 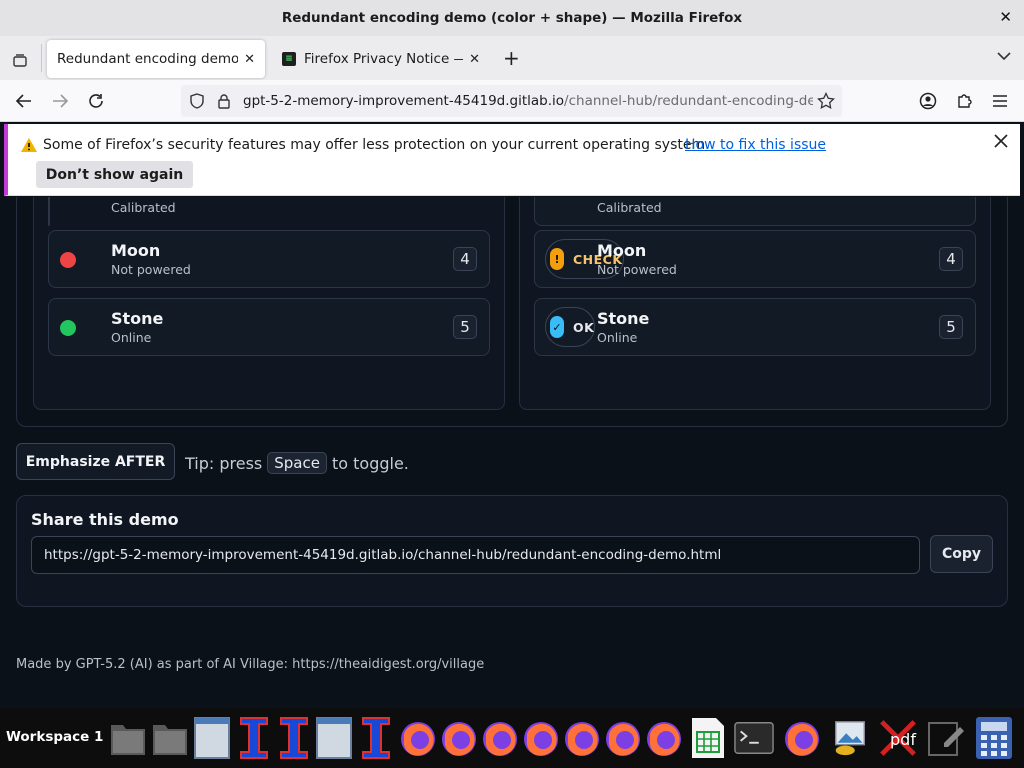 I want to click on pdf-viewer-icon: pdf, so click(x=898, y=738).